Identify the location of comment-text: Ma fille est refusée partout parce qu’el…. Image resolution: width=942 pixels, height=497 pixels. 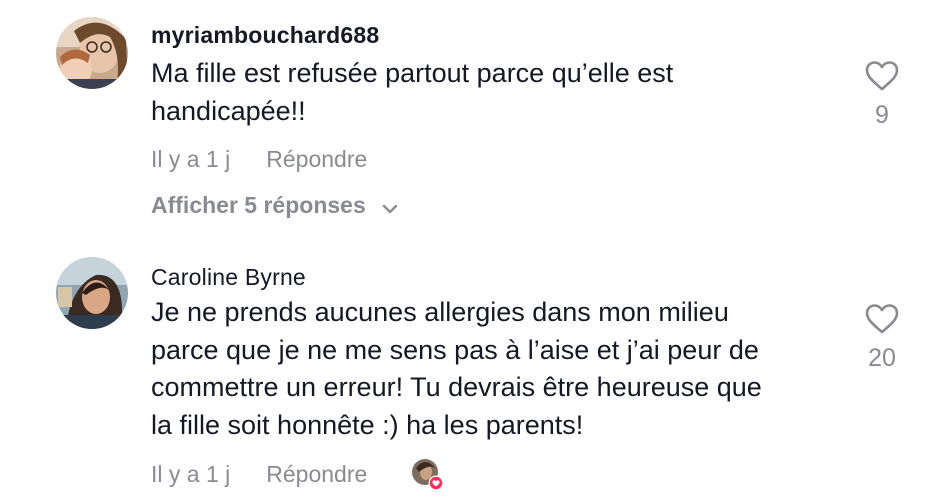
(412, 92).